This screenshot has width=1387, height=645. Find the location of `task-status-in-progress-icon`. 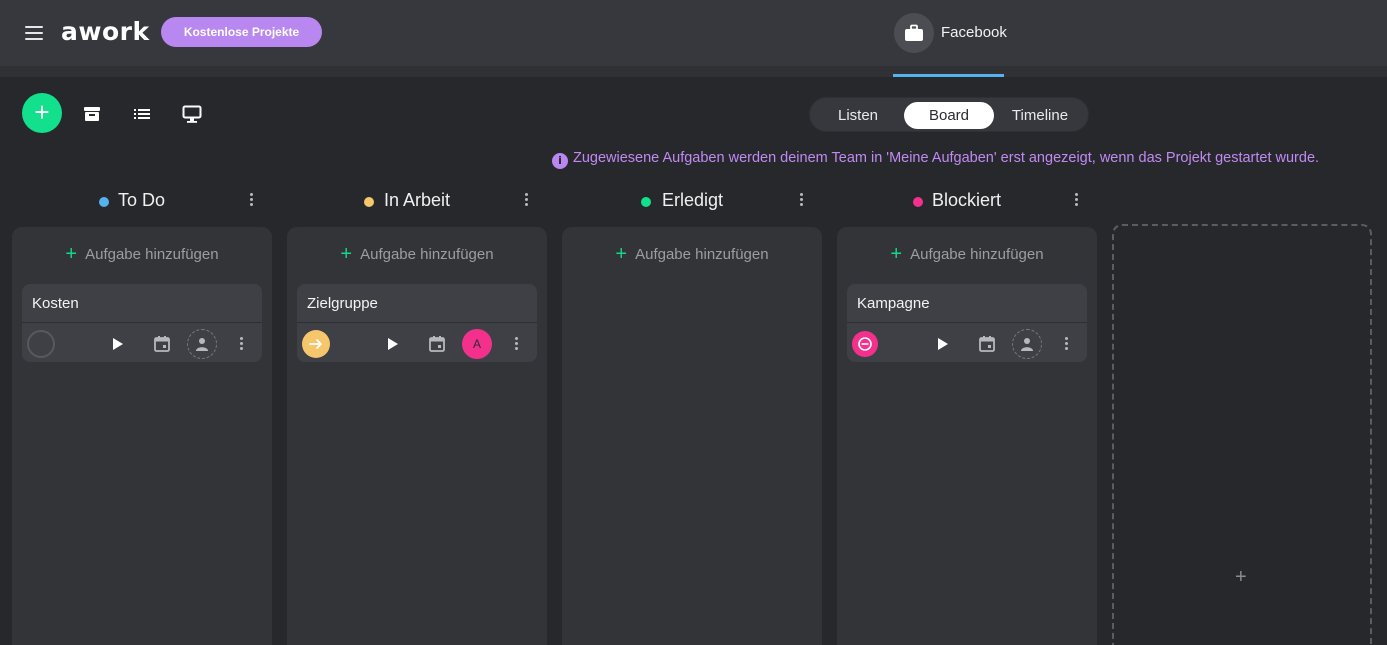

task-status-in-progress-icon is located at coordinates (316, 344).